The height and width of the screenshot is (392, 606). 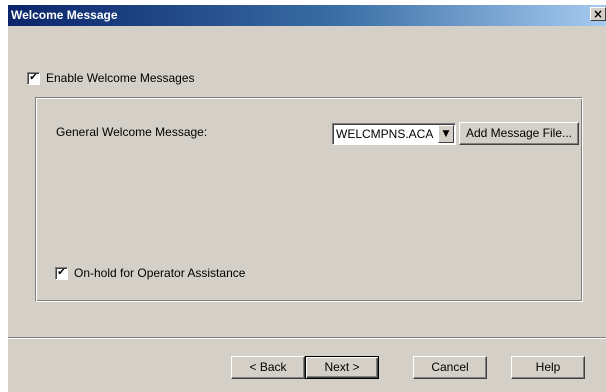 I want to click on enable-welcome-checkbox: ✔, so click(x=33, y=78).